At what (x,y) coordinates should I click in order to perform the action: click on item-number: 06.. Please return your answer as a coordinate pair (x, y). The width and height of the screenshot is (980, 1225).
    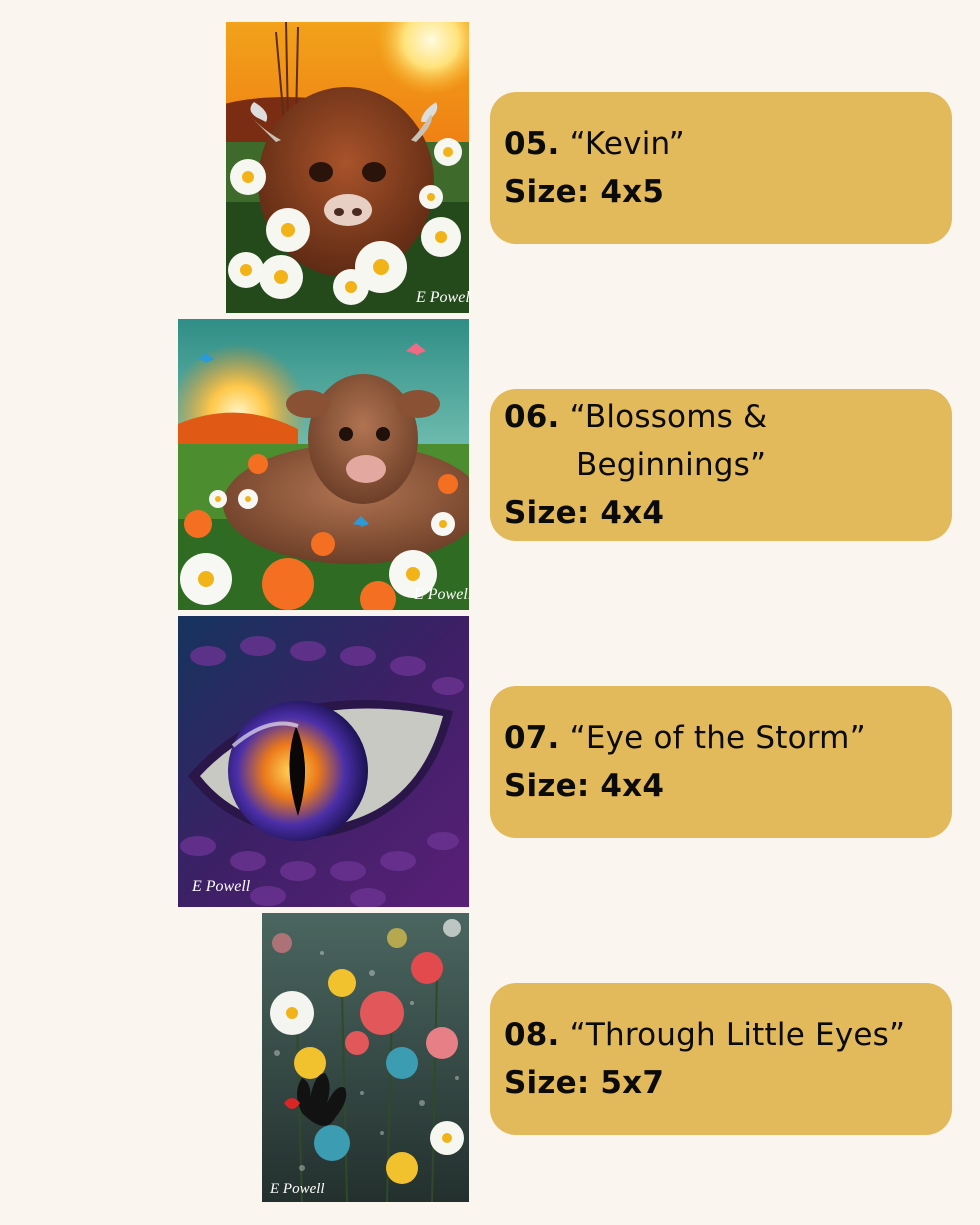
    Looking at the image, I should click on (532, 417).